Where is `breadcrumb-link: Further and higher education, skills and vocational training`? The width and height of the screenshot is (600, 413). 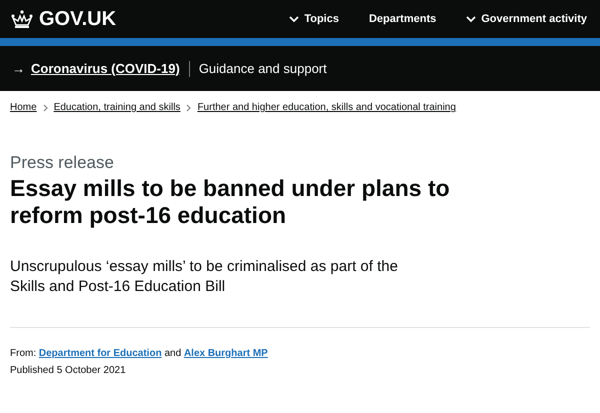
breadcrumb-link: Further and higher education, skills and vocational training is located at coordinates (326, 107).